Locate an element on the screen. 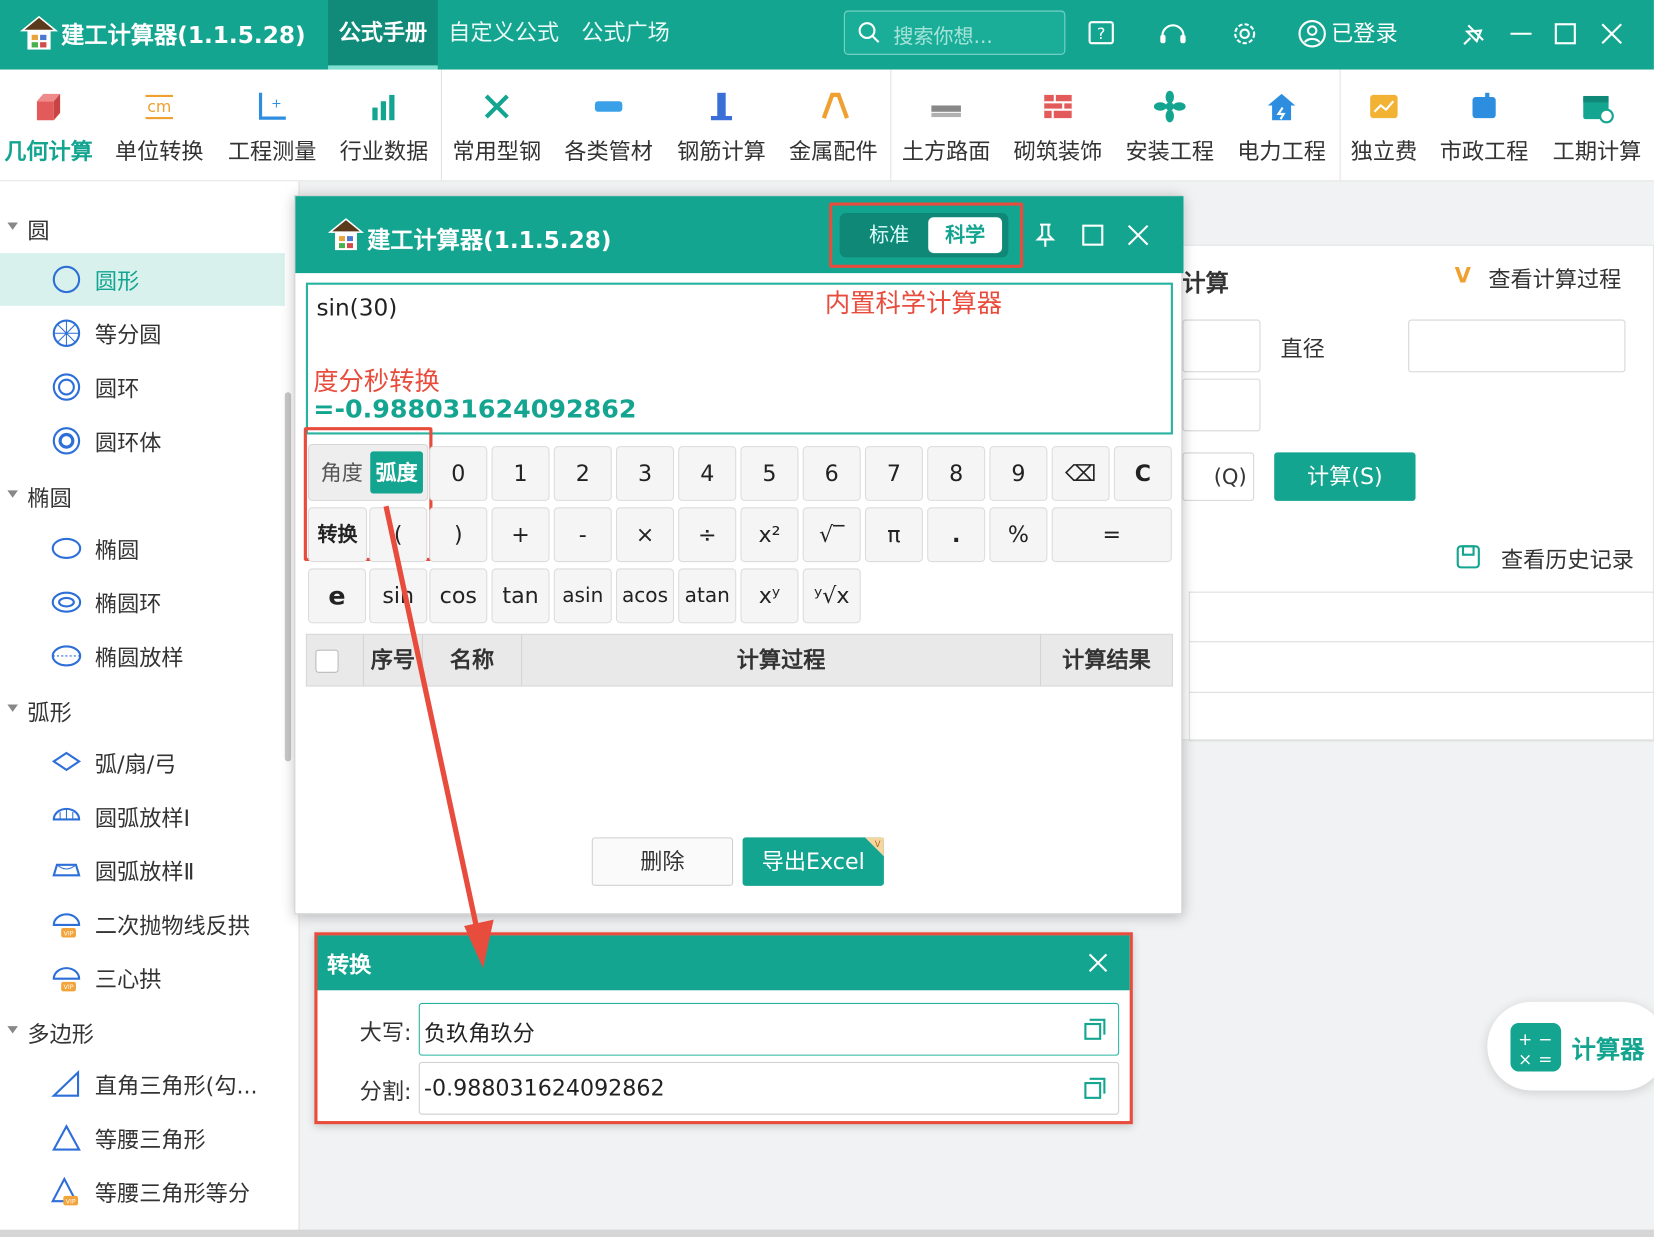 This screenshot has width=1654, height=1237. key-power: xʸ is located at coordinates (769, 596).